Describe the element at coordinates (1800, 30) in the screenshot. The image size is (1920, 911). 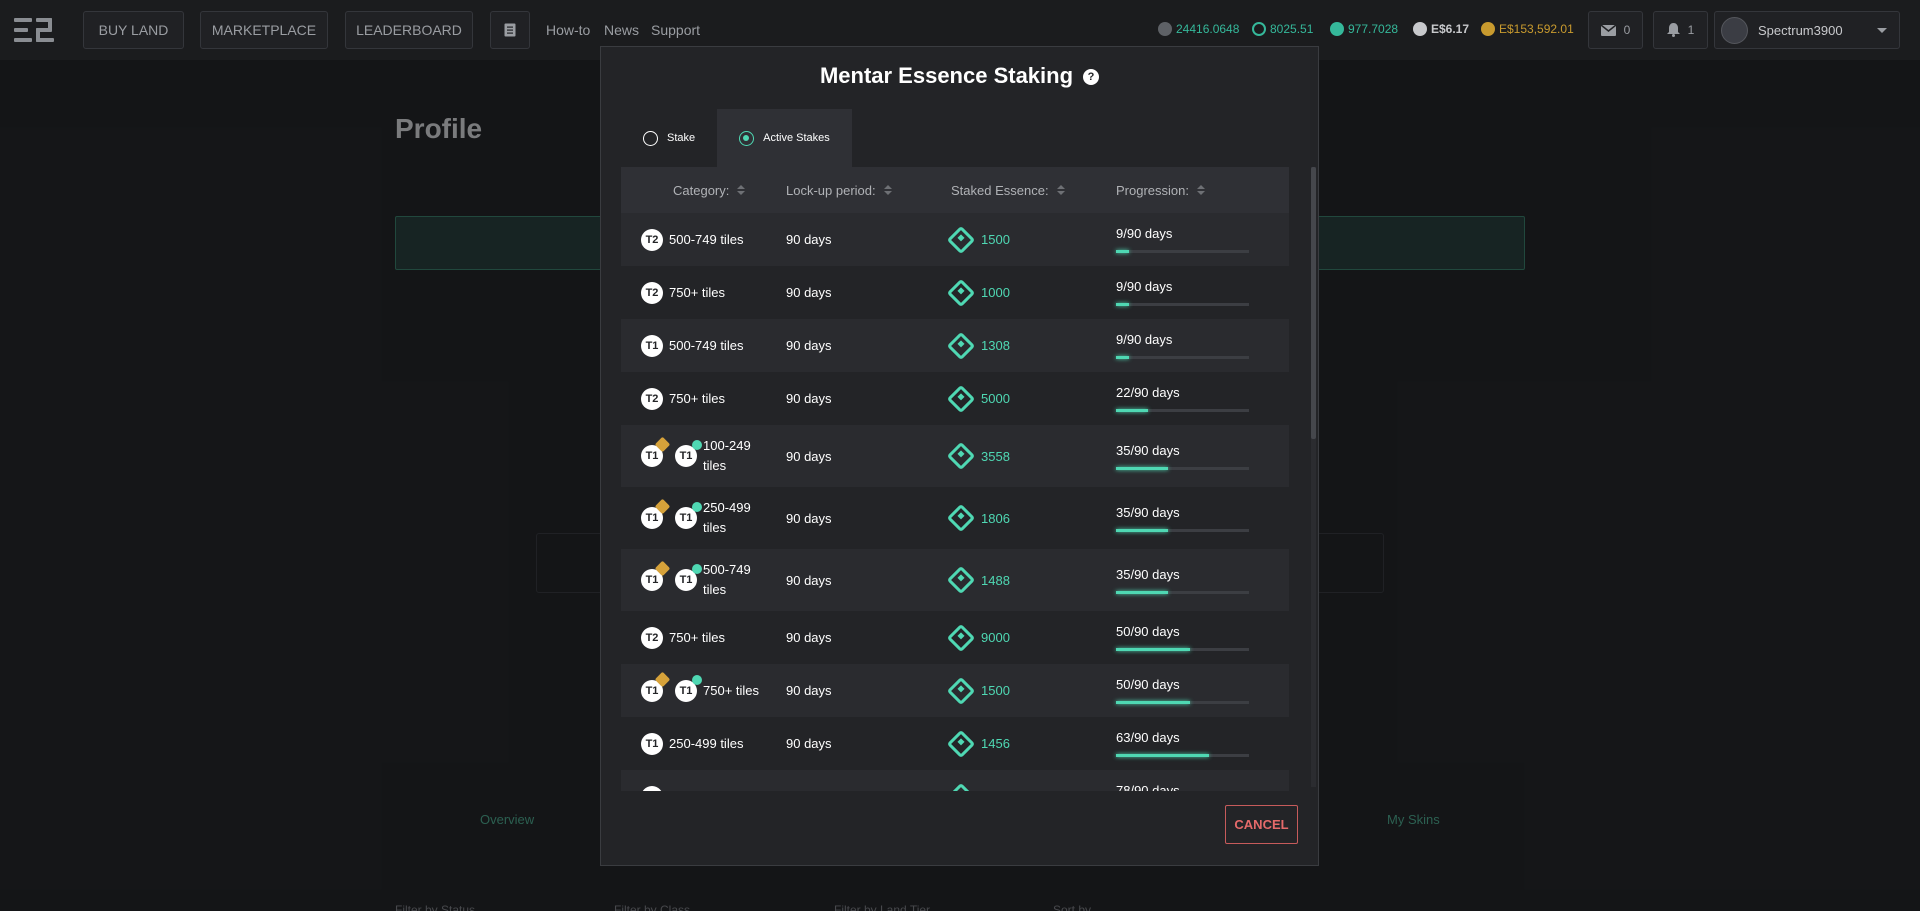
I see `username: Spectrum3900` at that location.